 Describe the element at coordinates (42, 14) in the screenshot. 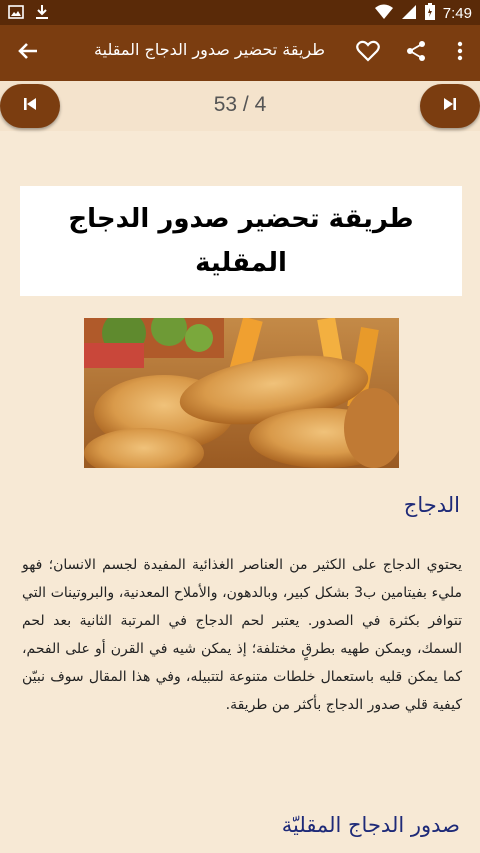

I see `download-icon` at that location.